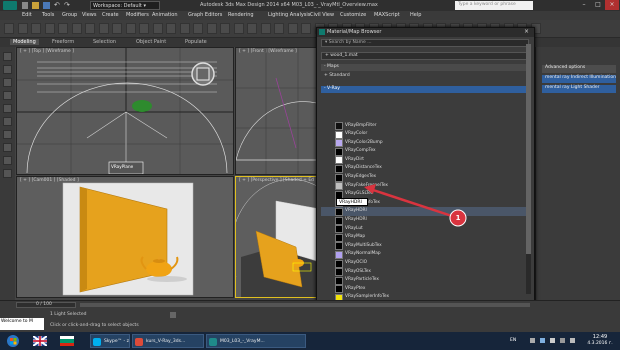 This screenshot has width=620, height=350. Describe the element at coordinates (424, 263) in the screenshot. I see `map-list-item: VRayOCIO` at that location.